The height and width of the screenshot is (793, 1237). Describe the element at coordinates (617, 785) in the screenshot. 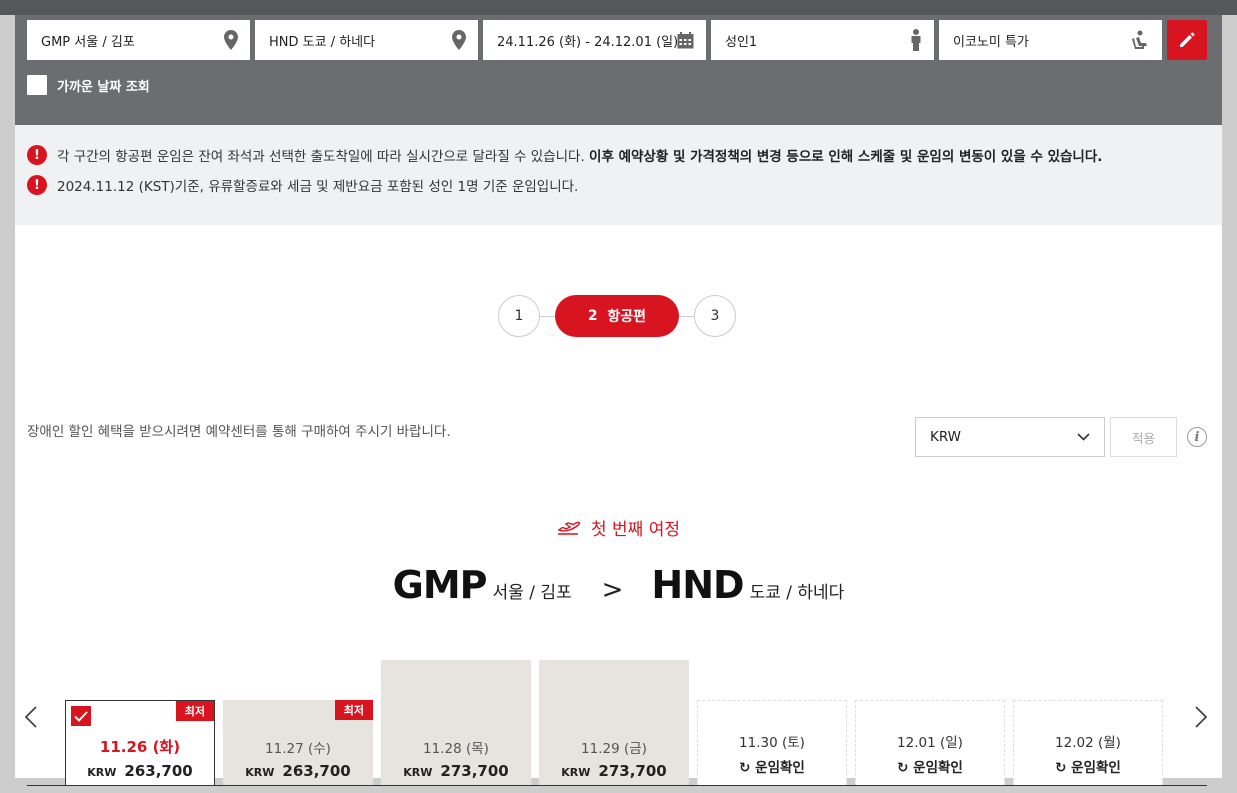

I see `date-strip-divider` at that location.